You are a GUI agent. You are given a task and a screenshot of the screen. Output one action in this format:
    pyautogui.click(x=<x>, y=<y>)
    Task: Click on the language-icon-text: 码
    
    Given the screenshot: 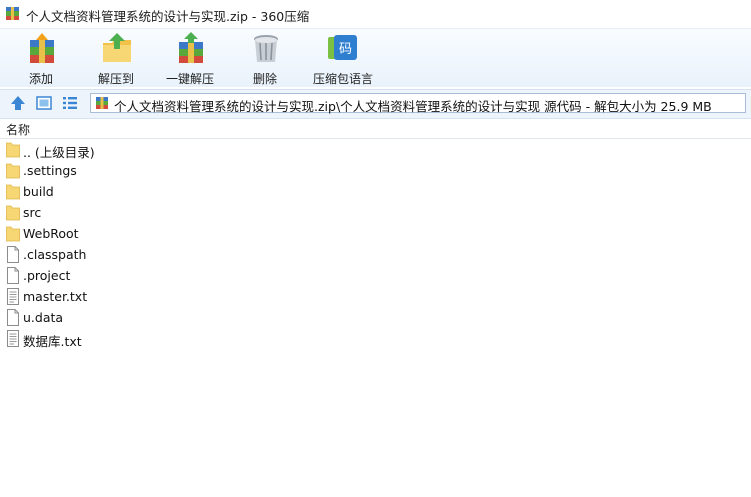 What is the action you would take?
    pyautogui.click(x=345, y=49)
    